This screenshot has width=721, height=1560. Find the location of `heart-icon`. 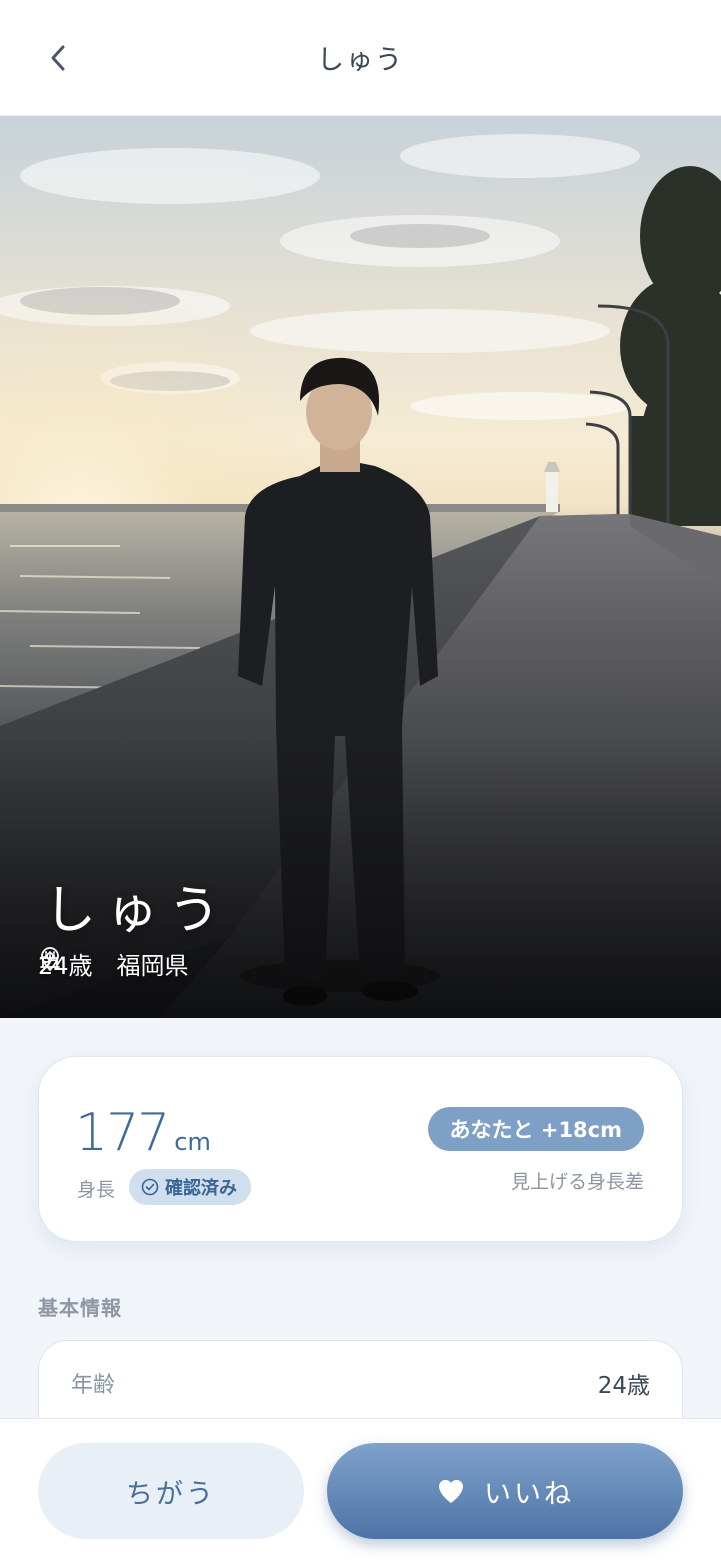

heart-icon is located at coordinates (451, 1491).